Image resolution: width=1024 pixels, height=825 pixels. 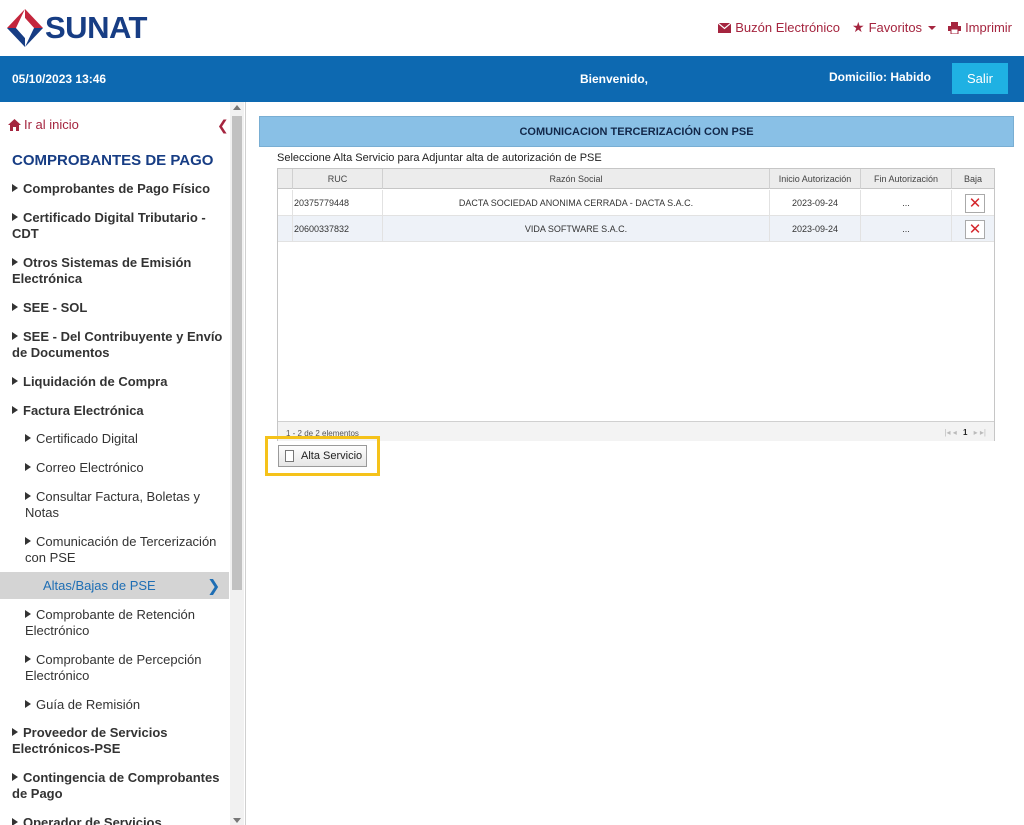 I want to click on sidebar-item-label: Comprobante de Percepción Electrónico, so click(x=113, y=667).